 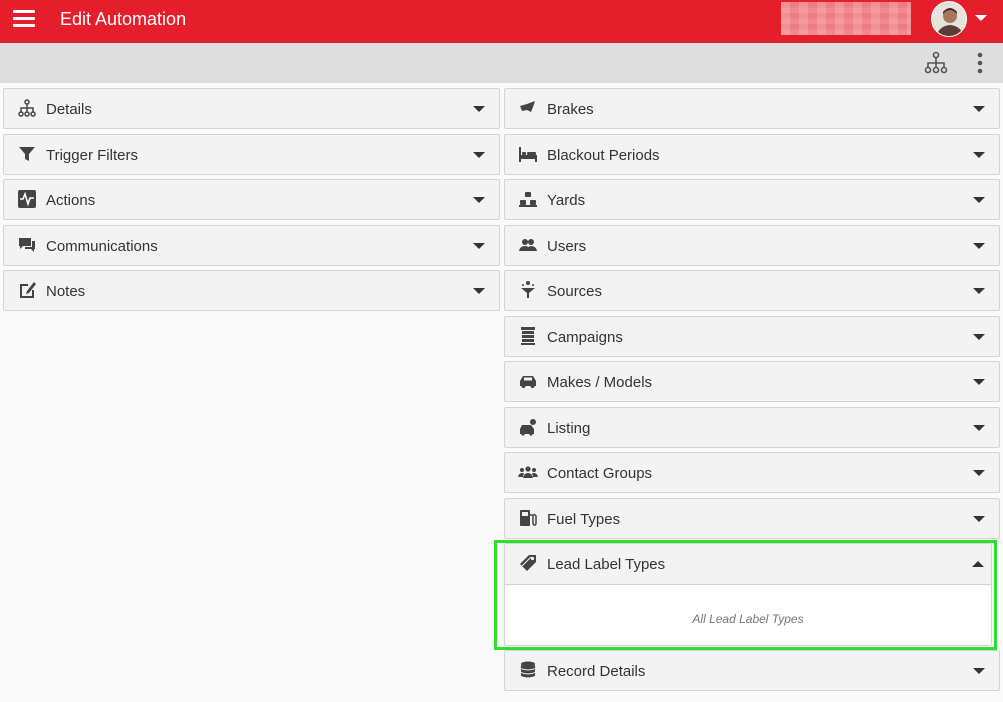 I want to click on panel-makes-models: Makes / Models, so click(x=752, y=381).